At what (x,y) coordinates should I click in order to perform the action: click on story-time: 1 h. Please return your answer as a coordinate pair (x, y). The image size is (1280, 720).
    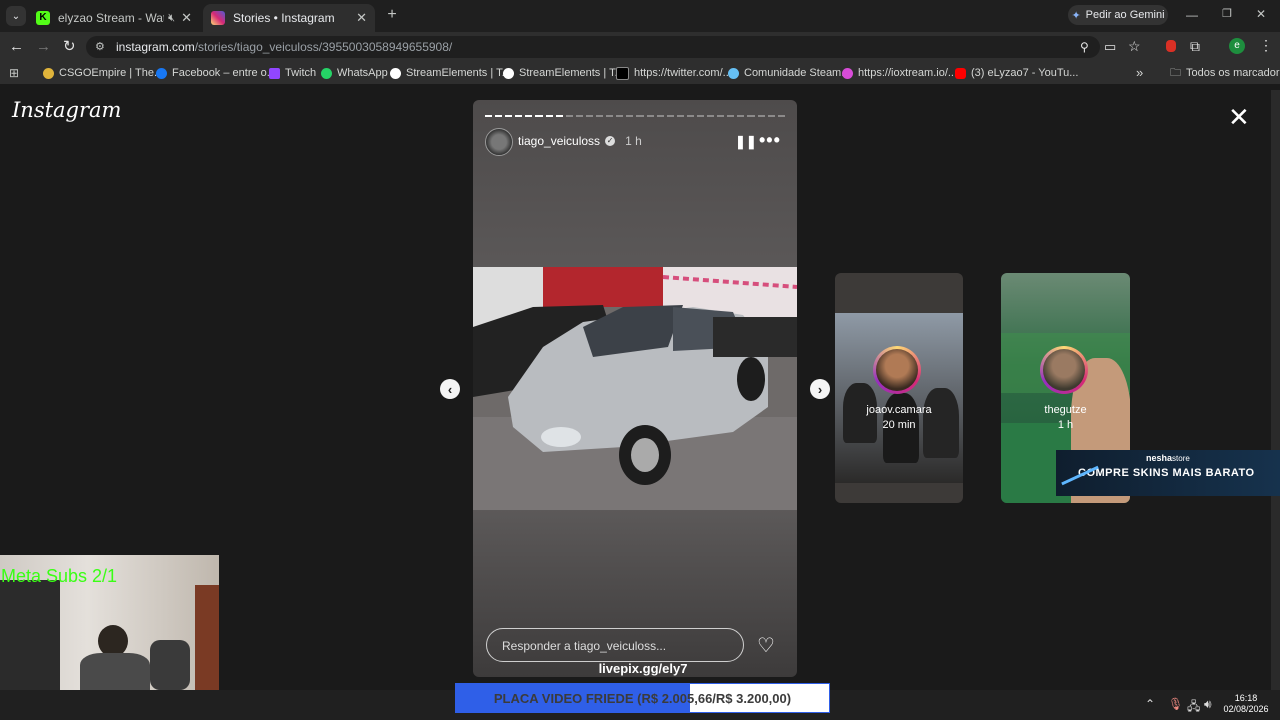
    Looking at the image, I should click on (633, 141).